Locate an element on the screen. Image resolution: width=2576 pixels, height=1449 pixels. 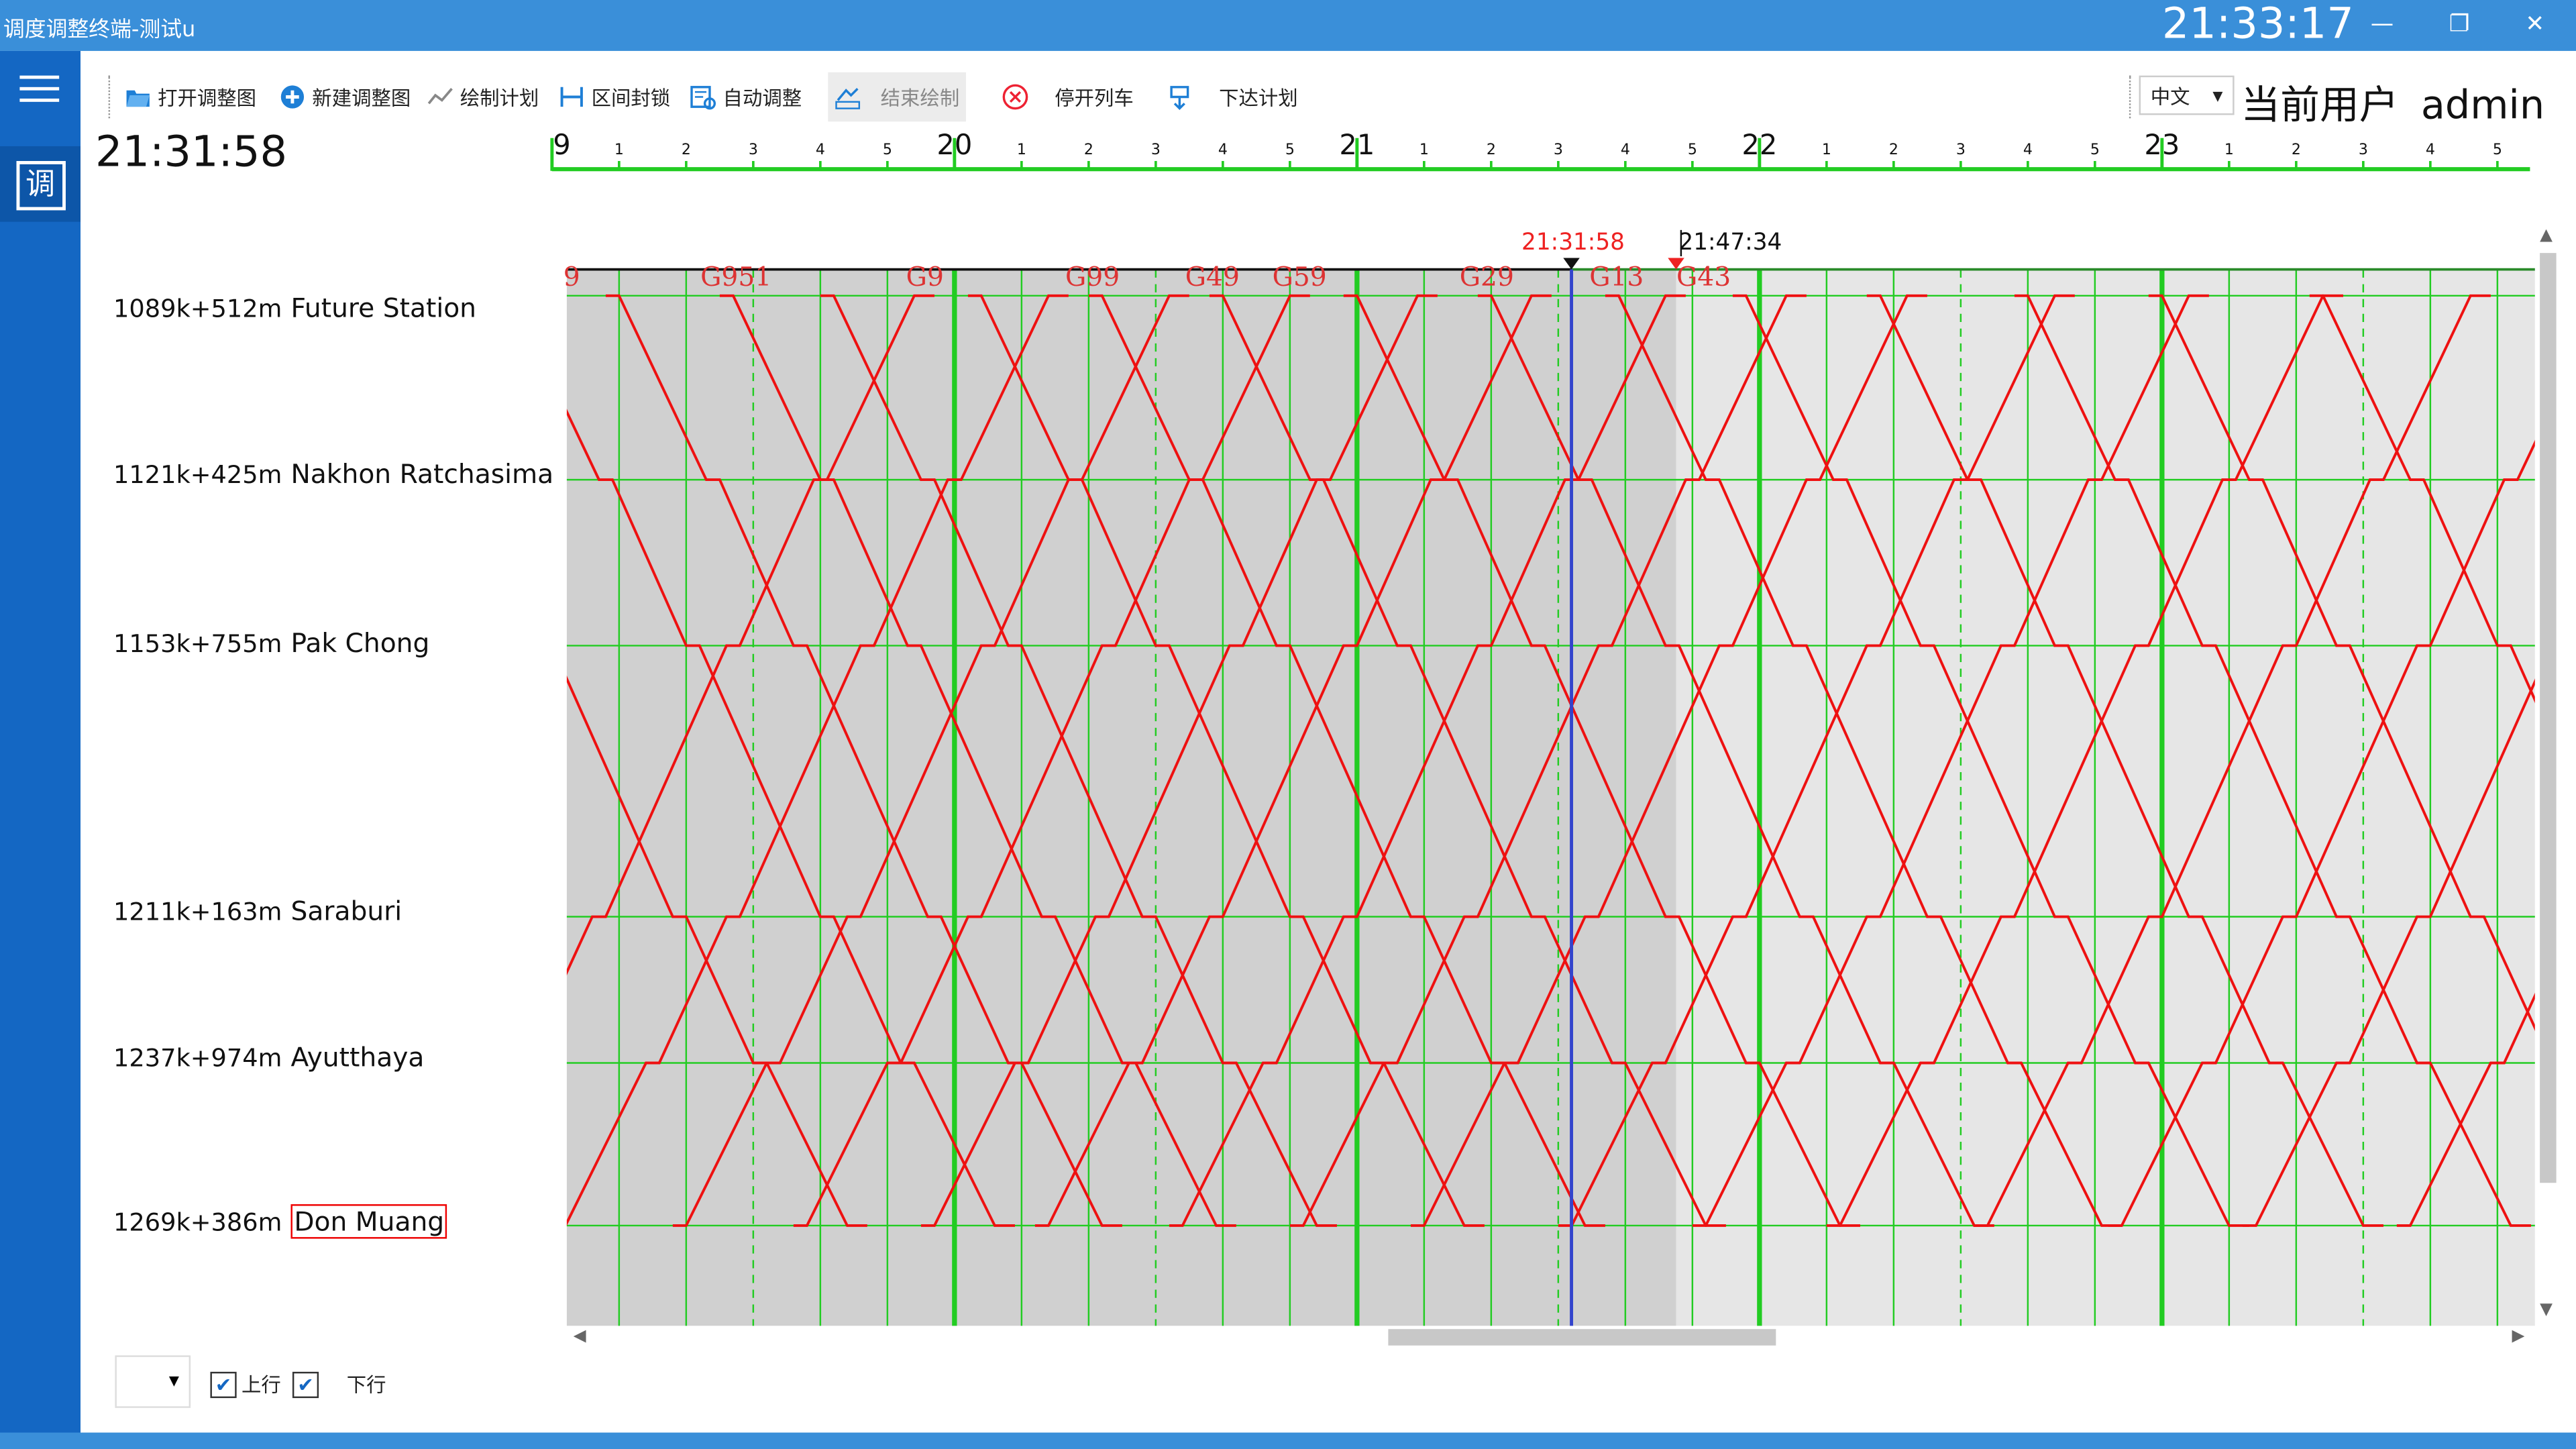
now-marker-label: 21:31:58 is located at coordinates (1573, 242).